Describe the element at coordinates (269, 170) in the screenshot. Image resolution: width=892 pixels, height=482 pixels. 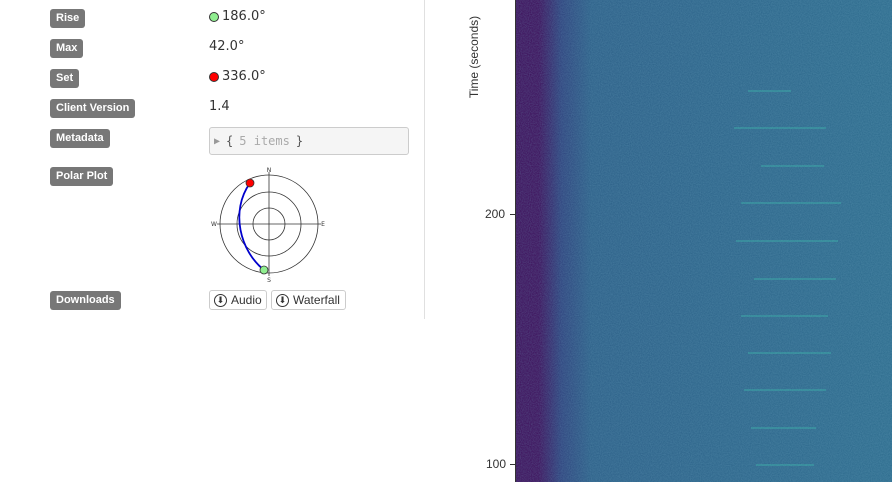
I see `compass-north: N` at that location.